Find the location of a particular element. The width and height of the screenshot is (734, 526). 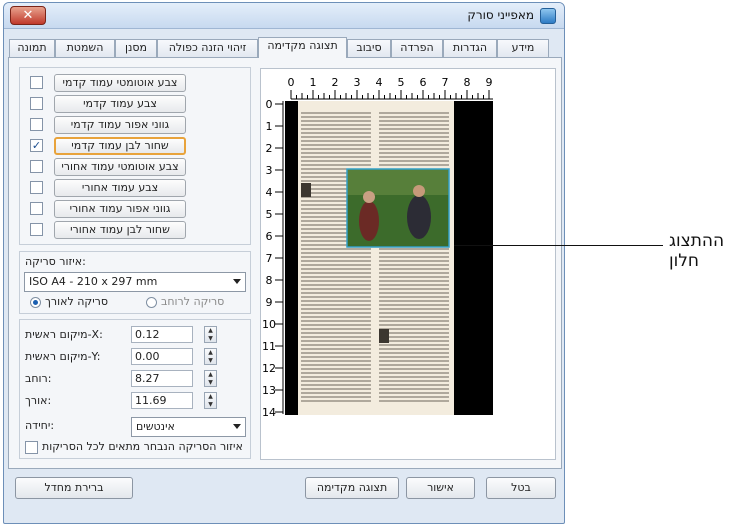

width-input: 8.27 is located at coordinates (162, 378).